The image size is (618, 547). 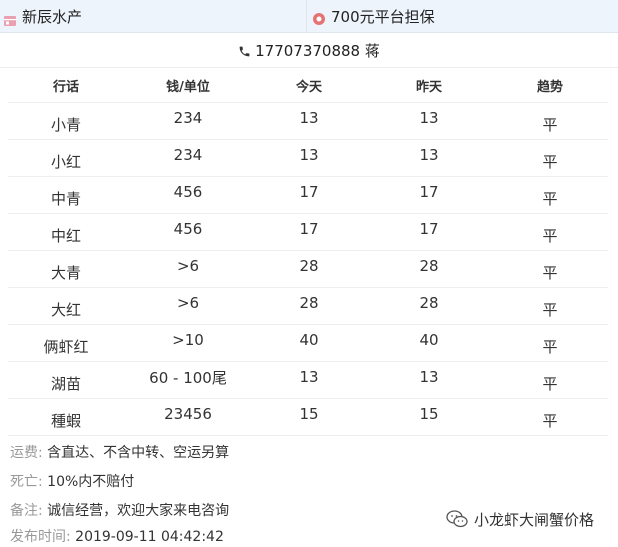 I want to click on shield-icon, so click(x=319, y=17).